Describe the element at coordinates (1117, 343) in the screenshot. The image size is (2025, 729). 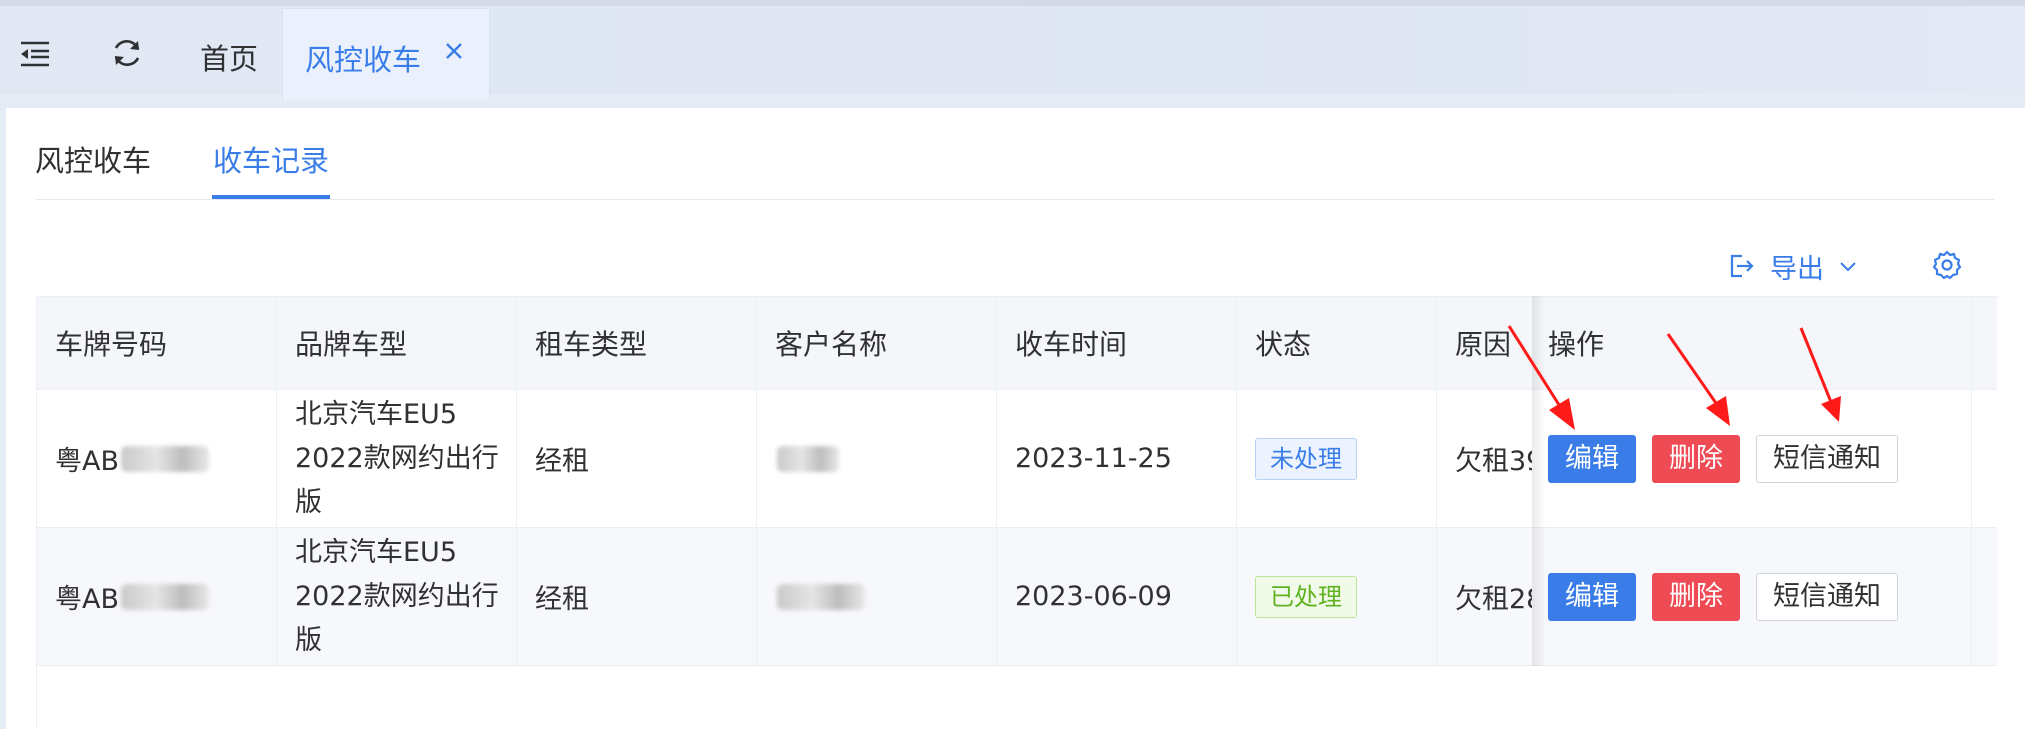
I see `col-date: 收车时间` at that location.